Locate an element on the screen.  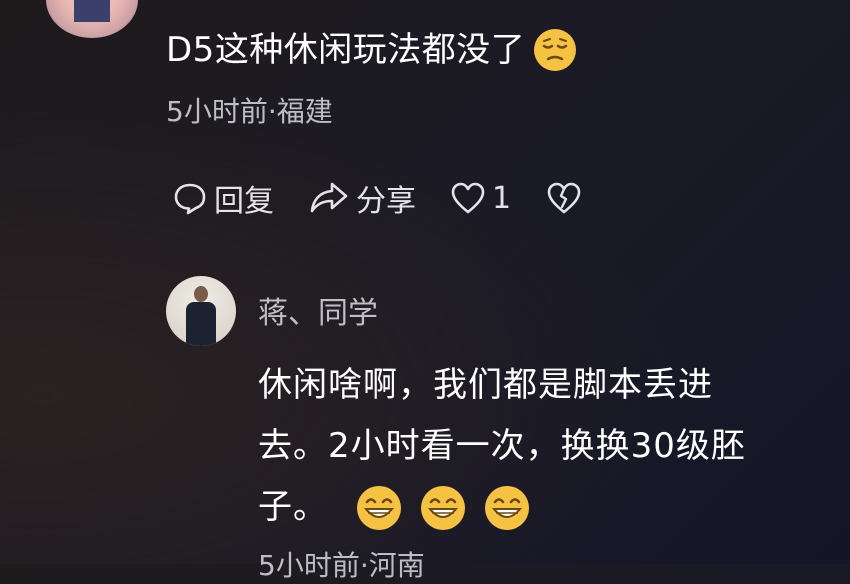
reply-author-avatar is located at coordinates (201, 311).